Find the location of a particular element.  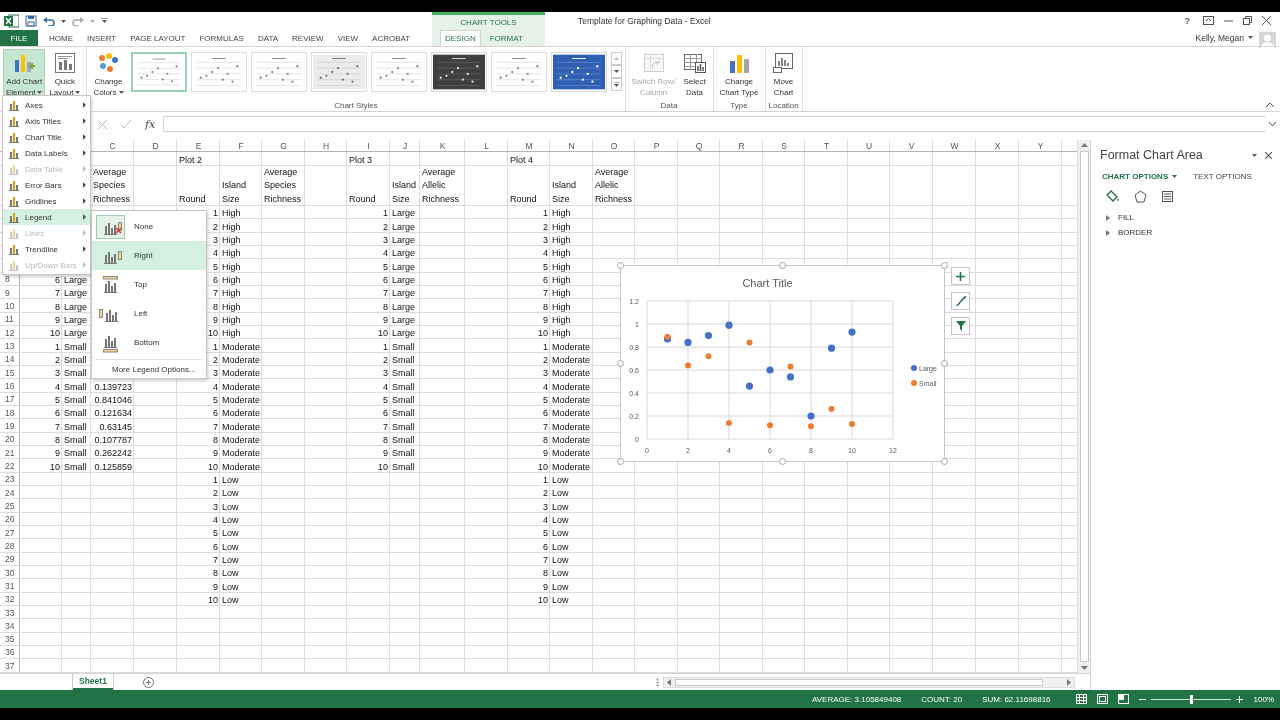

help-button: ? is located at coordinates (1191, 20).